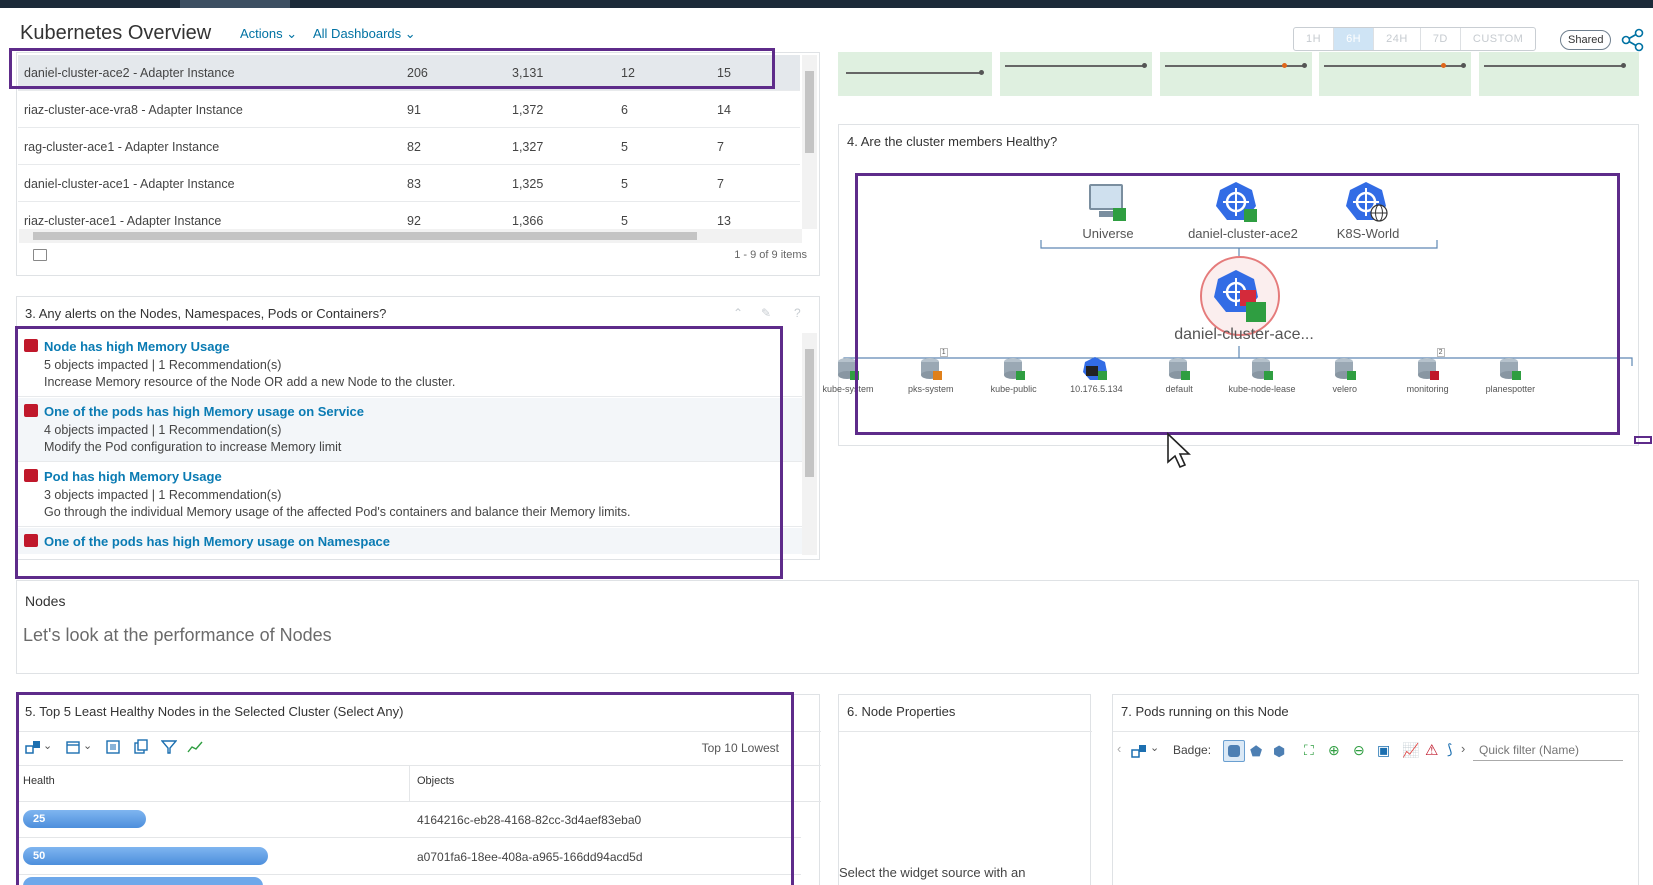  What do you see at coordinates (1240, 296) in the screenshot?
I see `selected-node-ring` at bounding box center [1240, 296].